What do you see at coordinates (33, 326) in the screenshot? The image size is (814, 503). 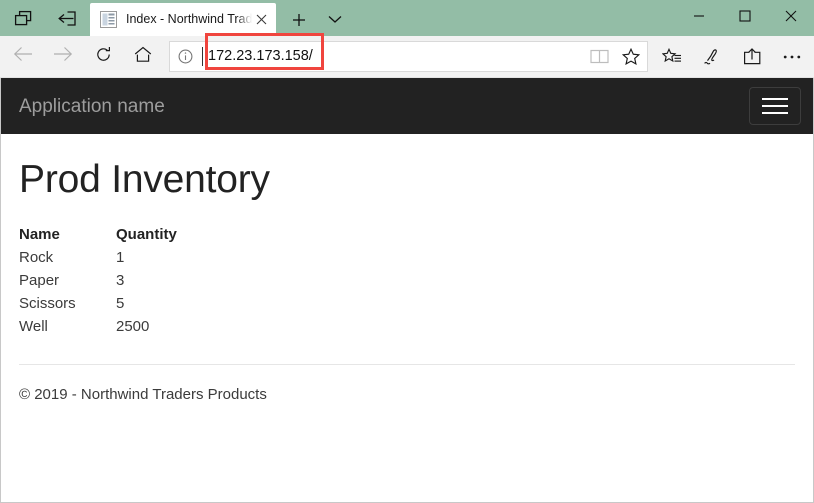 I see `cell-name: Well` at bounding box center [33, 326].